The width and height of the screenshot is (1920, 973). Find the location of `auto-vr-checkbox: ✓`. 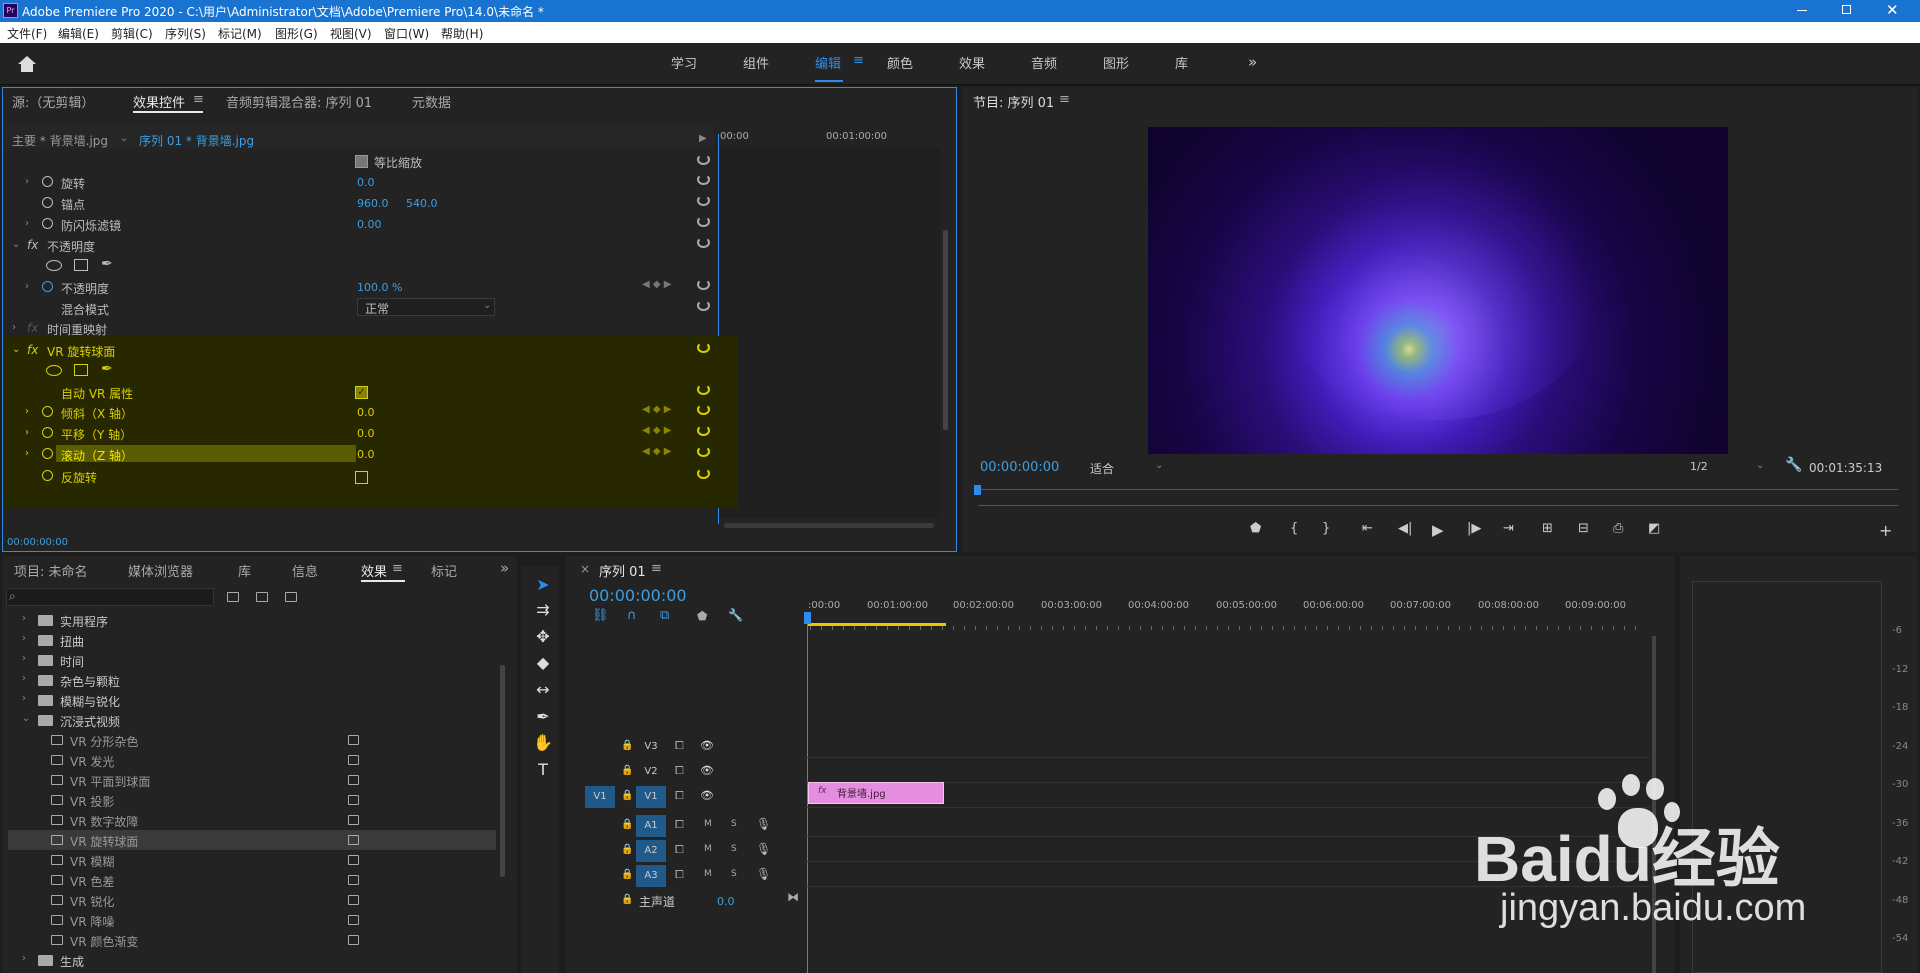

auto-vr-checkbox: ✓ is located at coordinates (361, 392).